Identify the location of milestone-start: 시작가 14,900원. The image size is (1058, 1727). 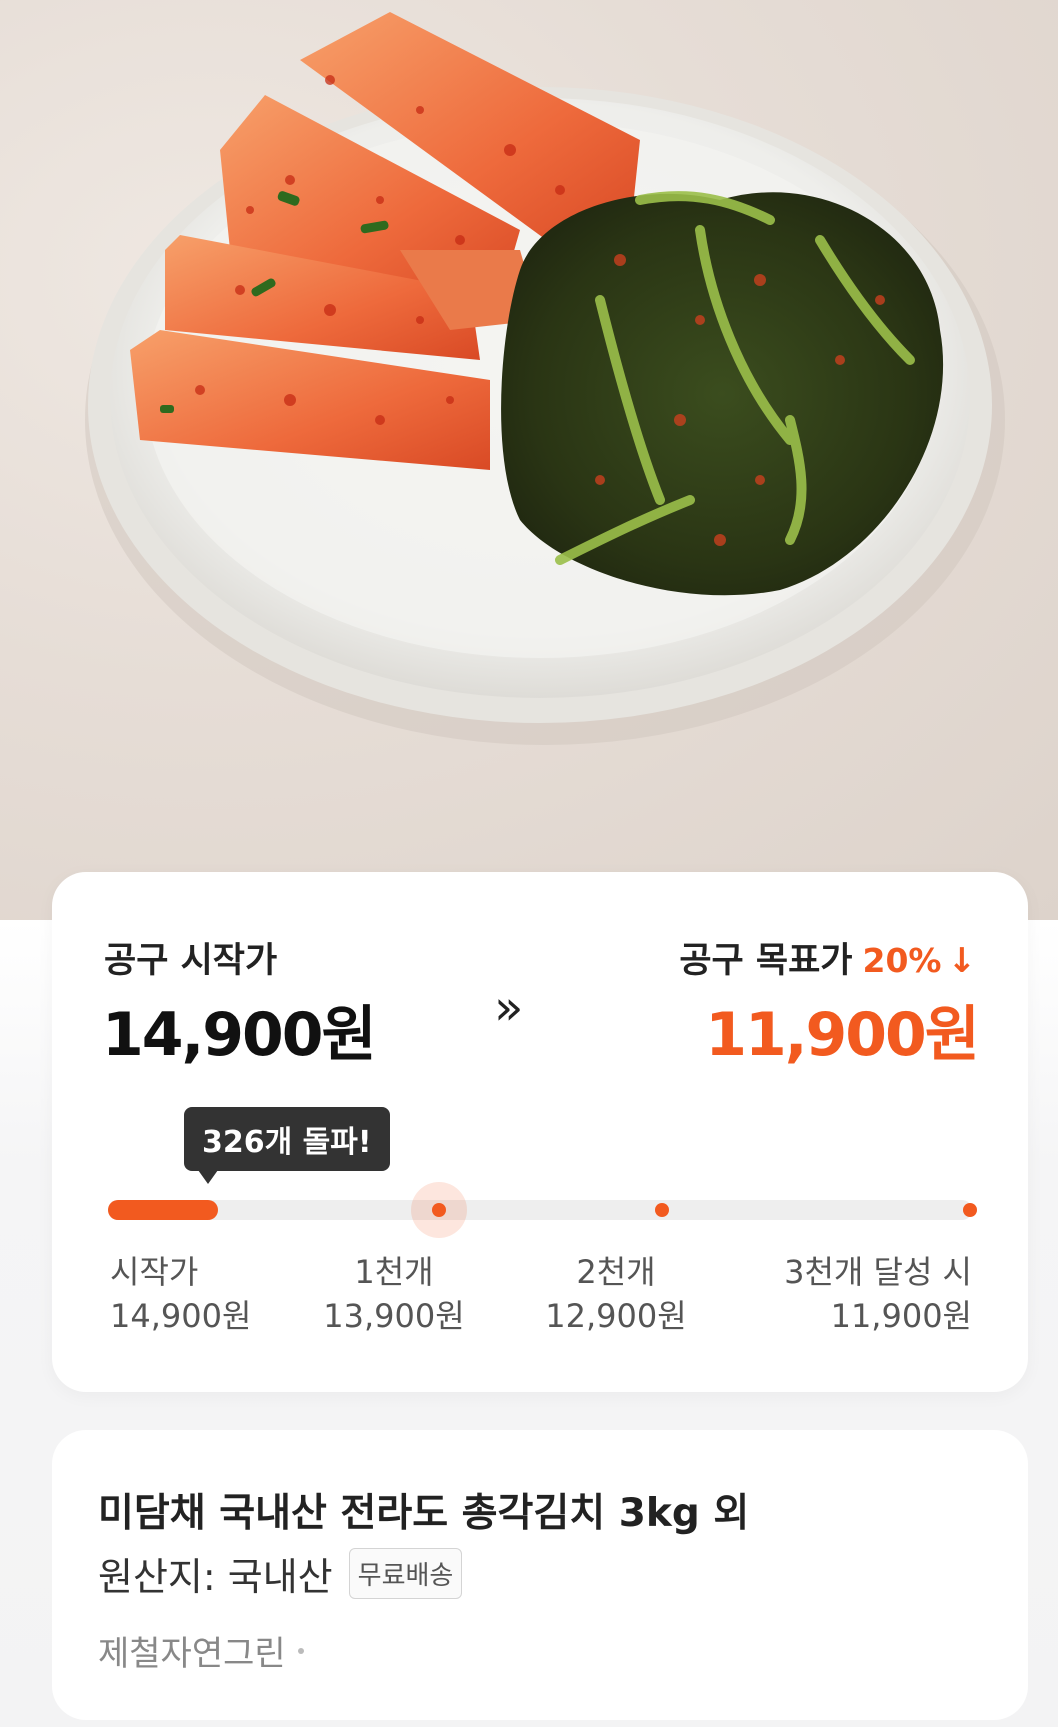
(180, 1294).